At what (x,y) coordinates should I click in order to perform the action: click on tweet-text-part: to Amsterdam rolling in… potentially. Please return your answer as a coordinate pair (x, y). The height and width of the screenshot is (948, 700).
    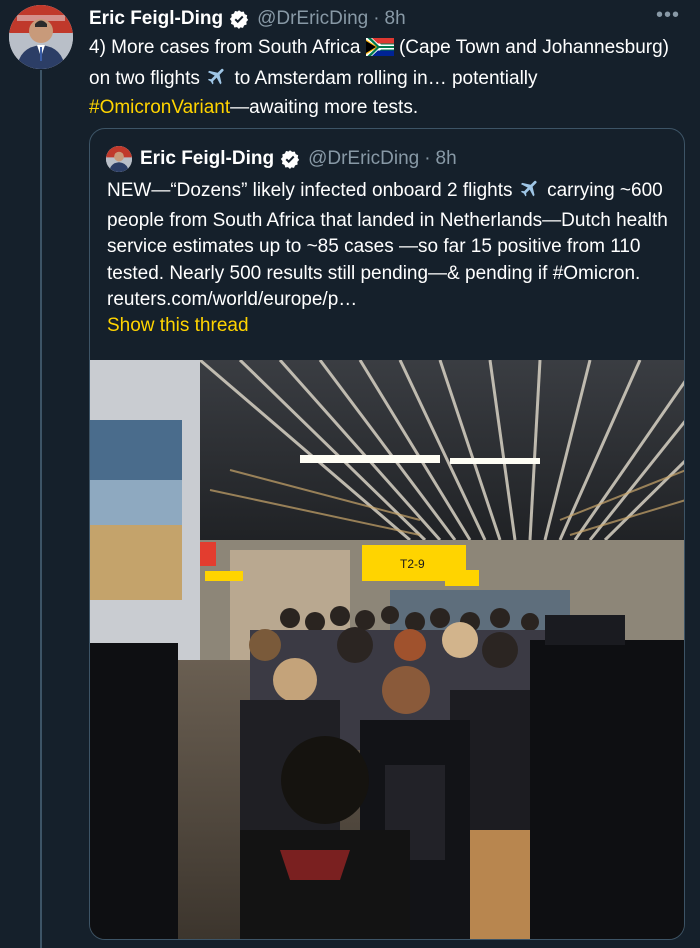
    Looking at the image, I should click on (383, 78).